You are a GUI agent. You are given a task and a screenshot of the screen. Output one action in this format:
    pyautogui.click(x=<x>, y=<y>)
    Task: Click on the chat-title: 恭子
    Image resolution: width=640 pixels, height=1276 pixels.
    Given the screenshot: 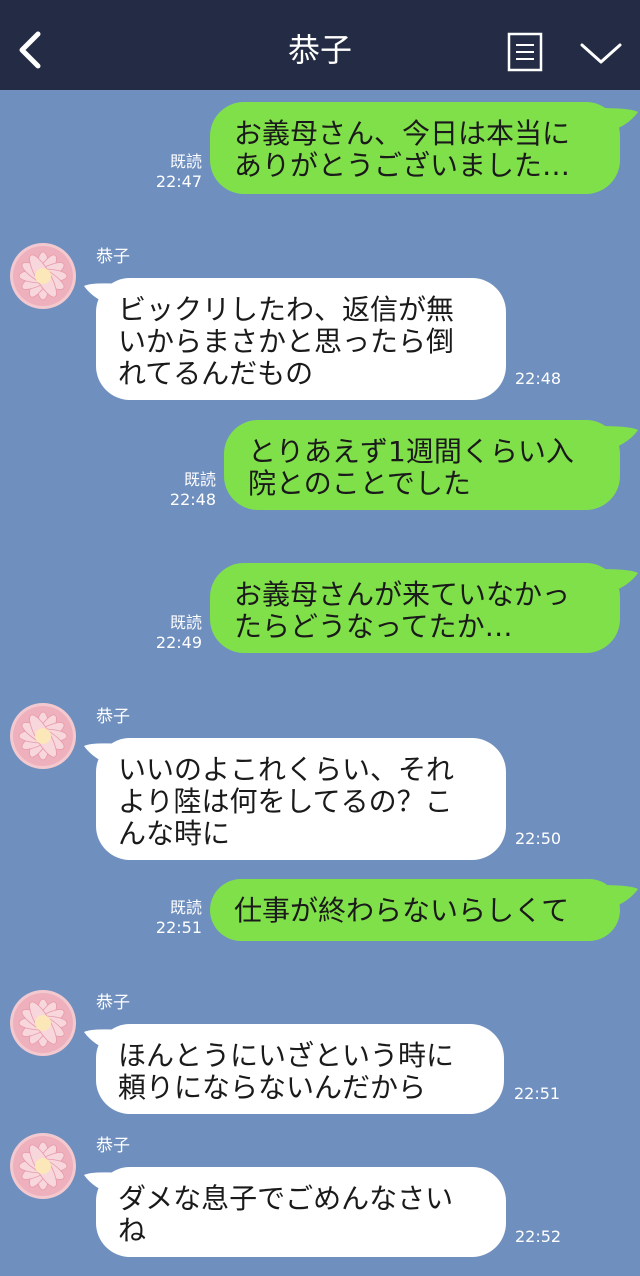 What is the action you would take?
    pyautogui.click(x=319, y=50)
    